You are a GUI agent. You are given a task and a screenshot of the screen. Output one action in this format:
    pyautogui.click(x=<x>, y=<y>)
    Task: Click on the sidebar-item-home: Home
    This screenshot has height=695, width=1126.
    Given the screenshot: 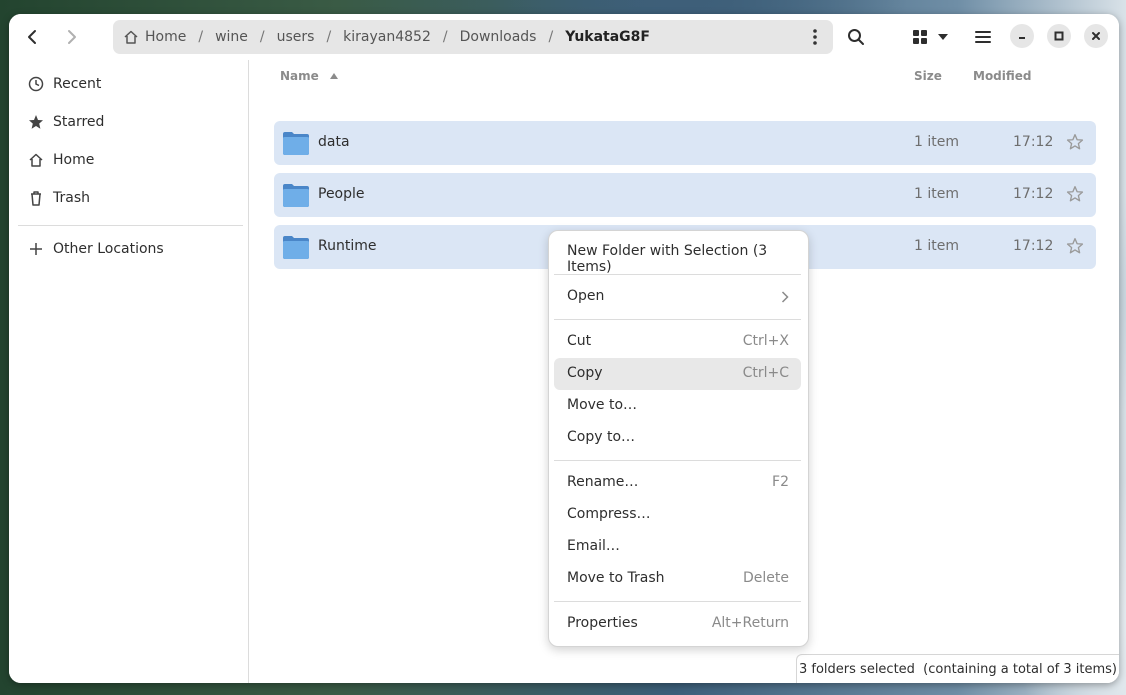 What is the action you would take?
    pyautogui.click(x=128, y=160)
    